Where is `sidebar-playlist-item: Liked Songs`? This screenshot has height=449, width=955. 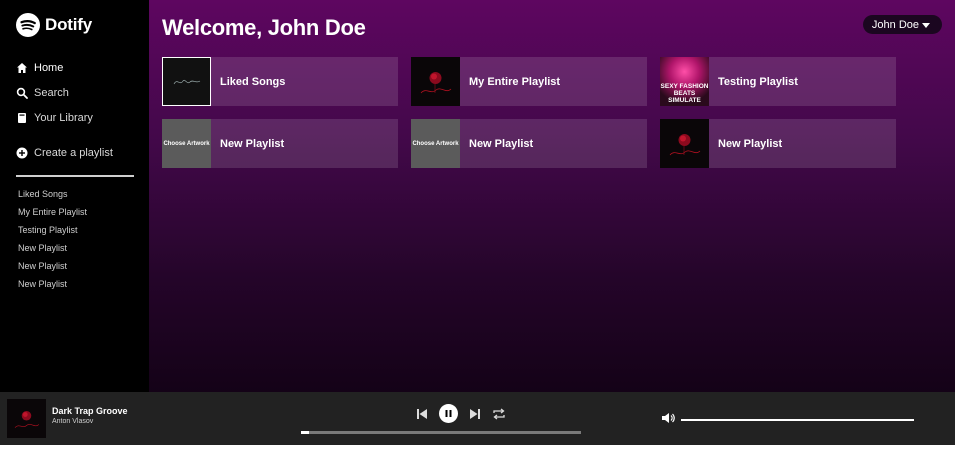
sidebar-playlist-item: Liked Songs is located at coordinates (75, 194).